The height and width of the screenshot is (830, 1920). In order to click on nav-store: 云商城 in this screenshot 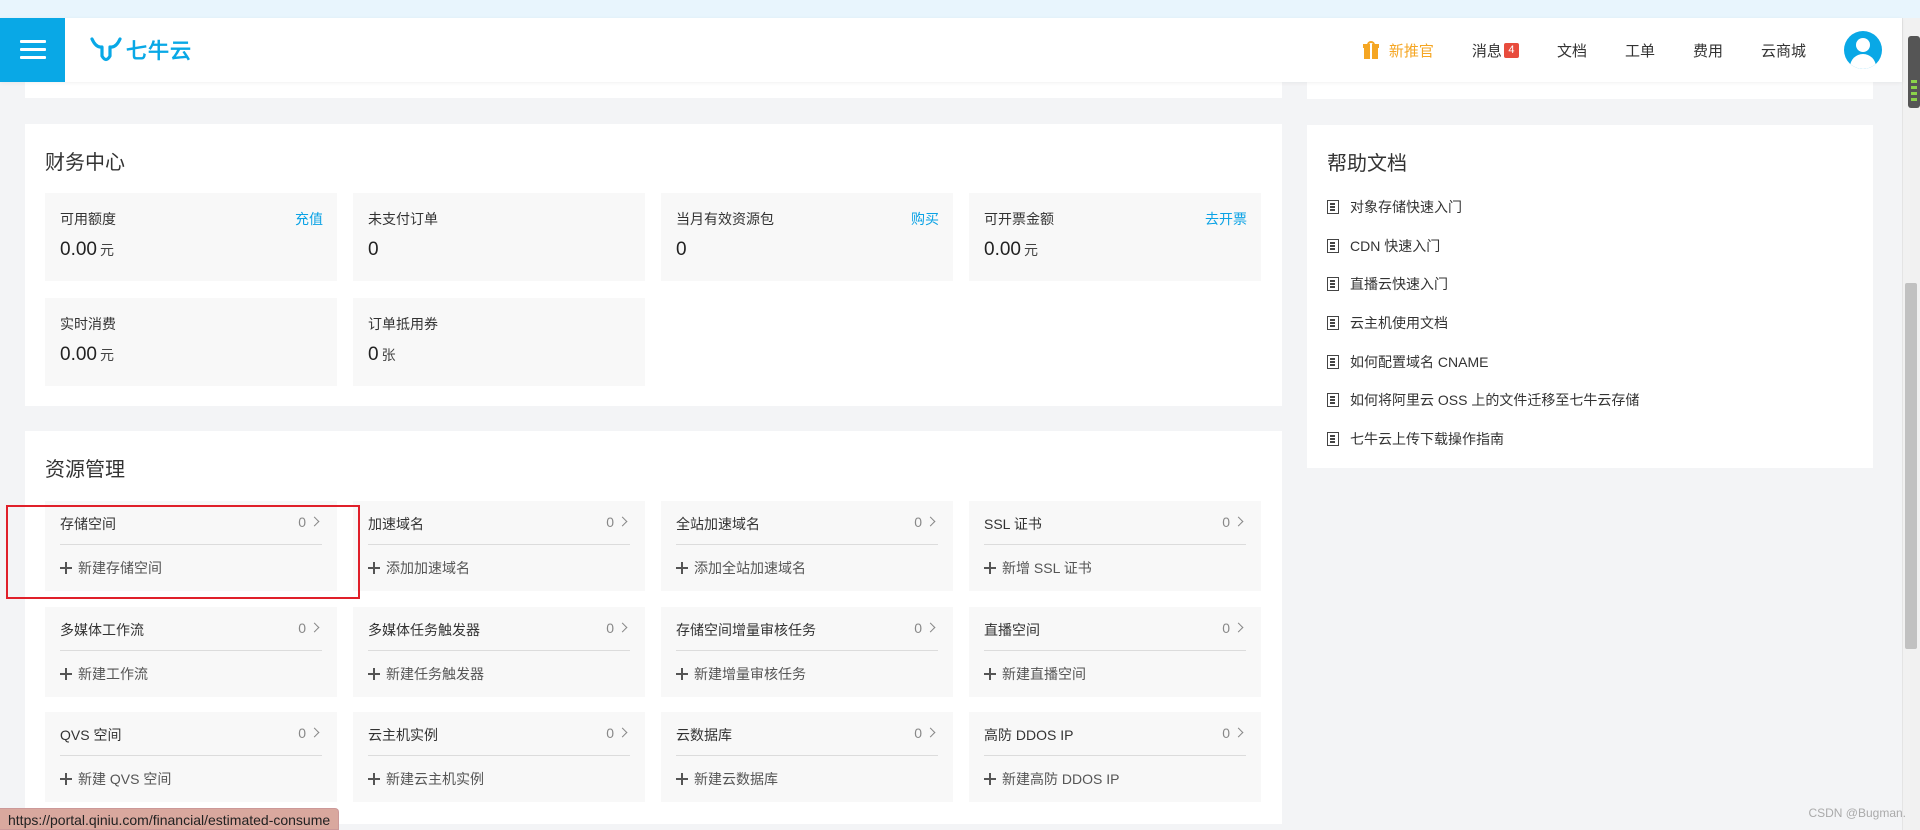, I will do `click(1783, 50)`.